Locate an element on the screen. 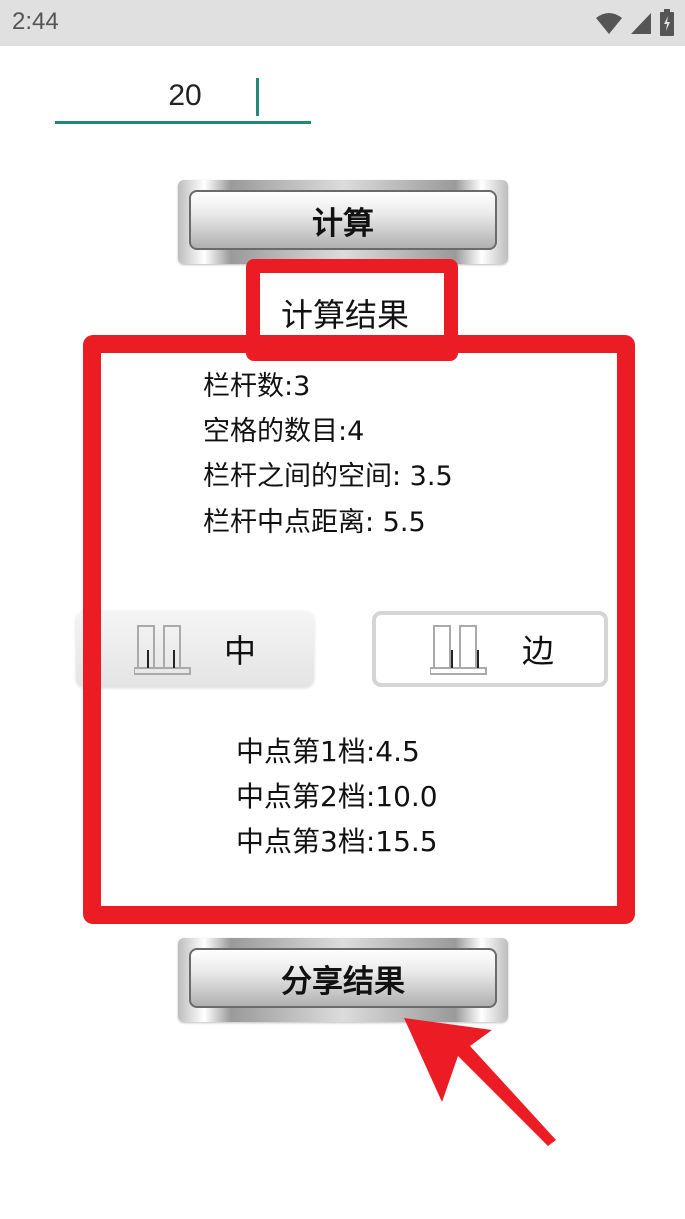  share-results-button: 分享结果 is located at coordinates (343, 980).